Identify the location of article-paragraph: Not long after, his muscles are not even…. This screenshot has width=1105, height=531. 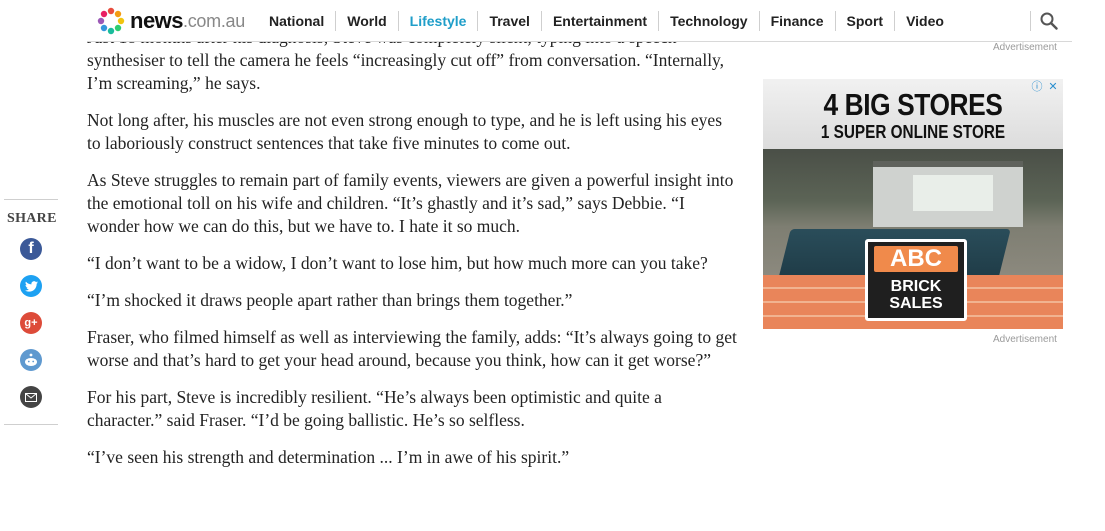
(404, 131).